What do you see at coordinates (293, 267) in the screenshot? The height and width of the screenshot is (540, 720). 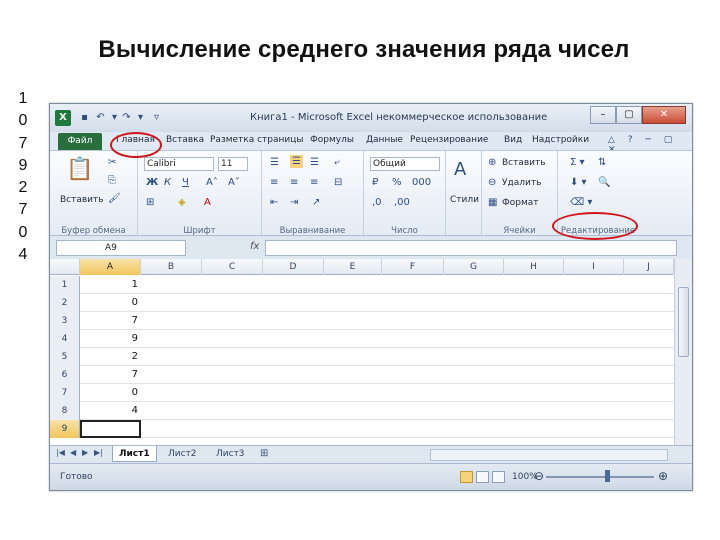 I see `column-header: D` at bounding box center [293, 267].